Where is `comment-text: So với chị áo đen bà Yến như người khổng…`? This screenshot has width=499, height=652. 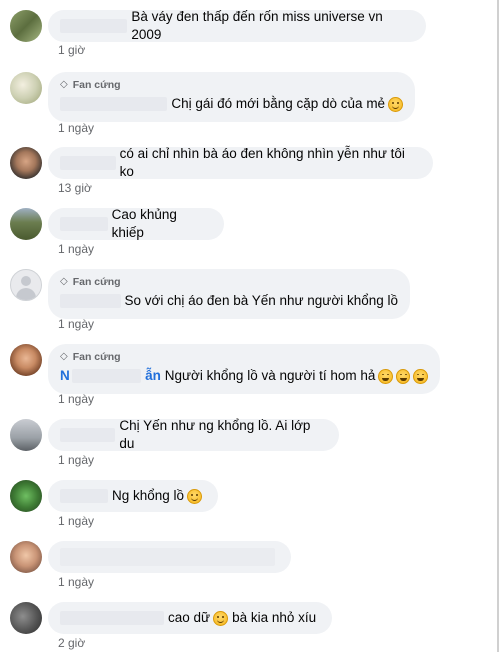
comment-text: So với chị áo đen bà Yến như người khổng… is located at coordinates (261, 300).